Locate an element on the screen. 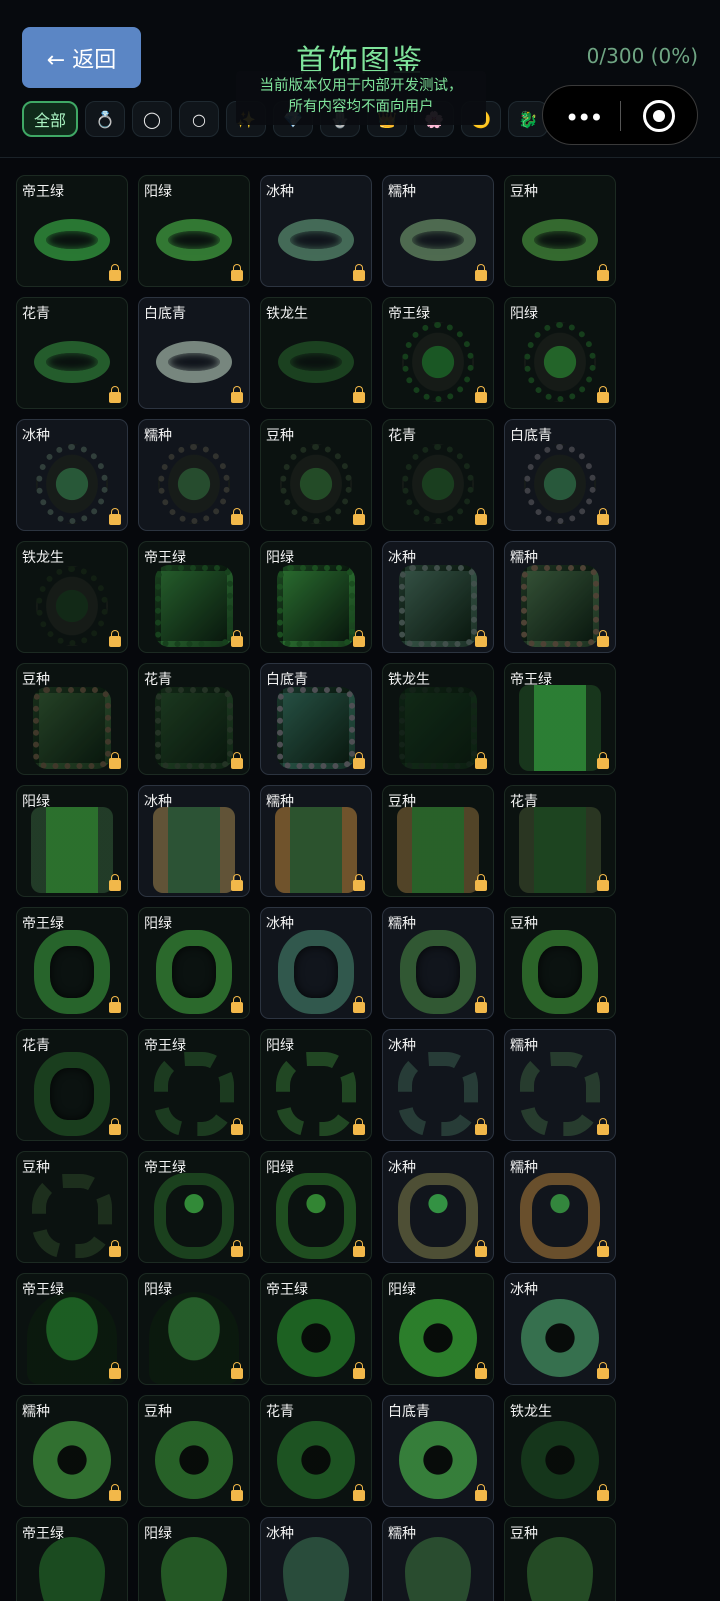  collection-progress: 0/300 (0%) is located at coordinates (642, 56).